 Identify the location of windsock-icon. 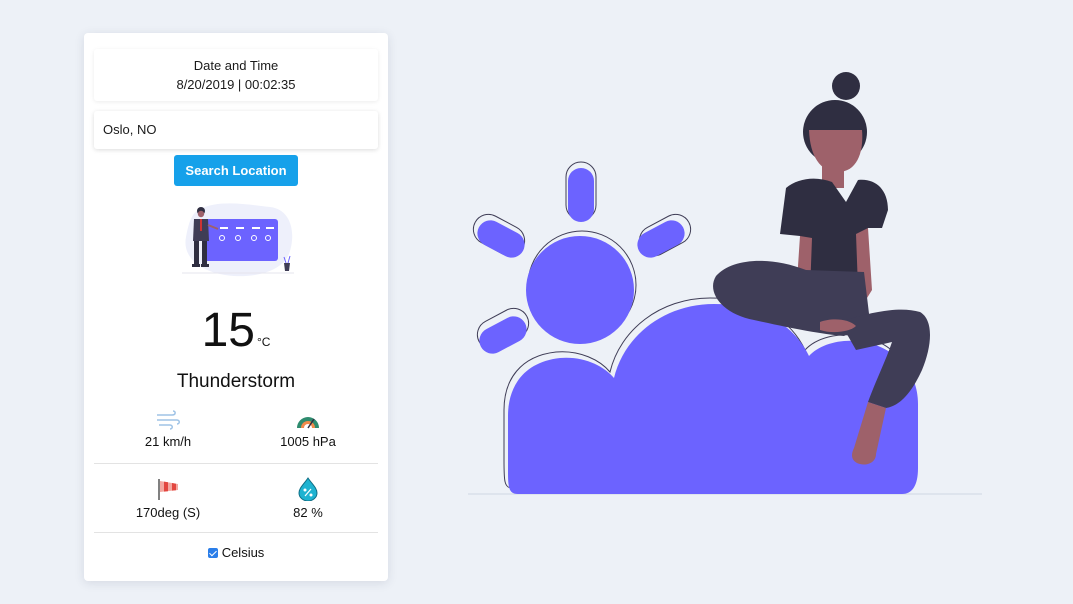
(168, 489).